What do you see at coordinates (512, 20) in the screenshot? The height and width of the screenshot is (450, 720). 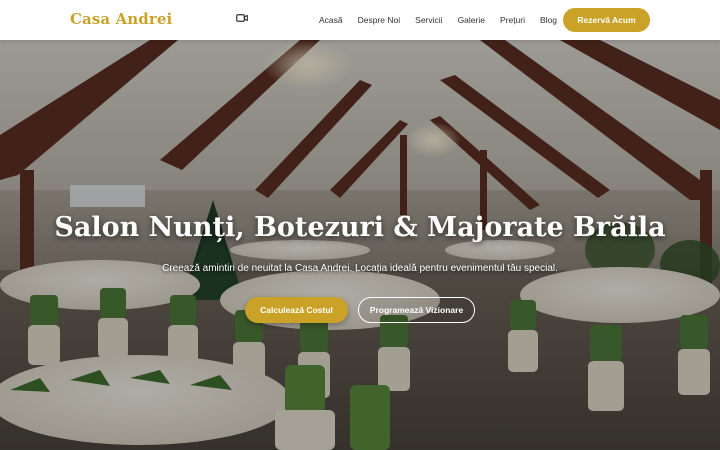 I see `nav-link-preturi: Prețuri` at bounding box center [512, 20].